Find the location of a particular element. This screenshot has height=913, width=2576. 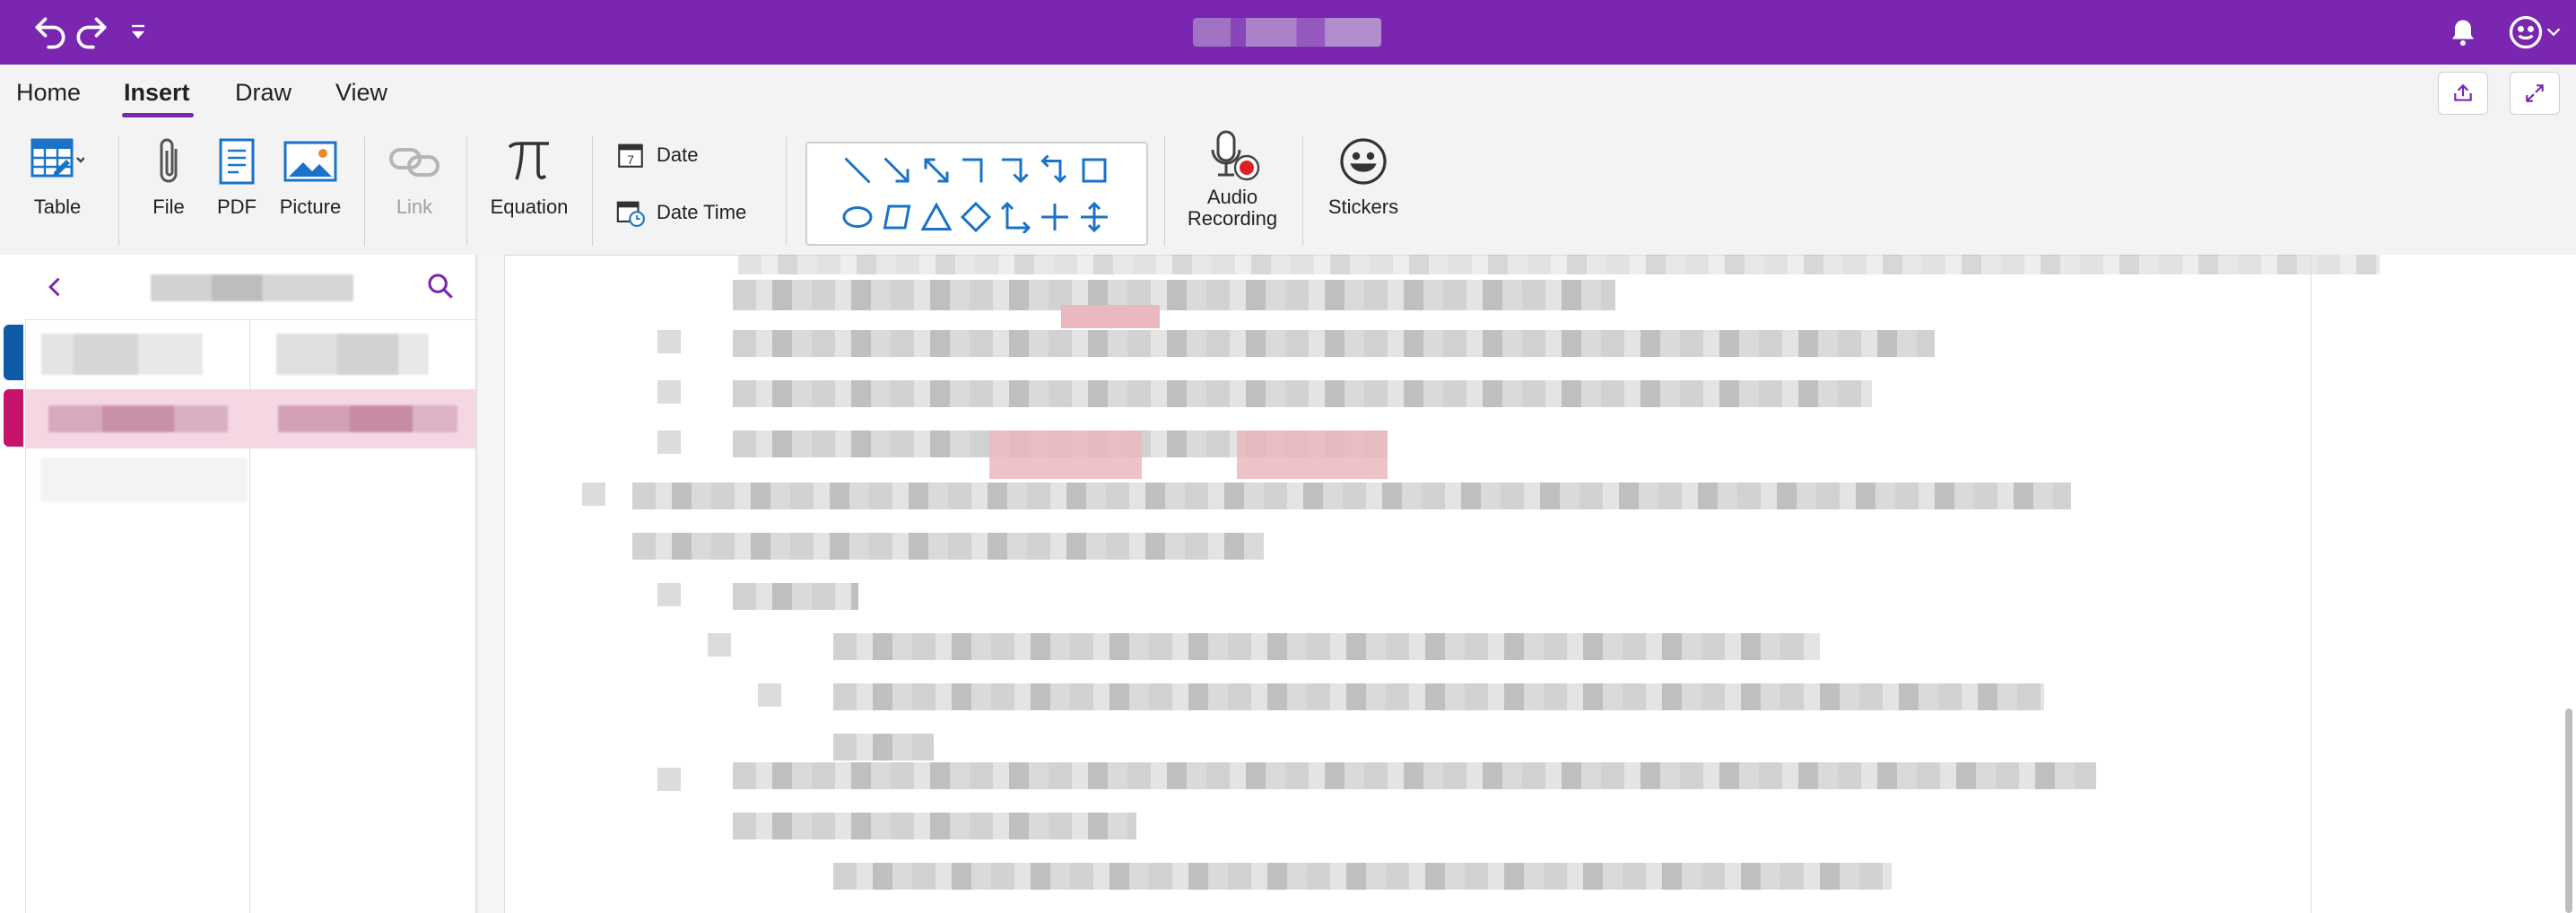

tab-draw: Draw is located at coordinates (263, 93).